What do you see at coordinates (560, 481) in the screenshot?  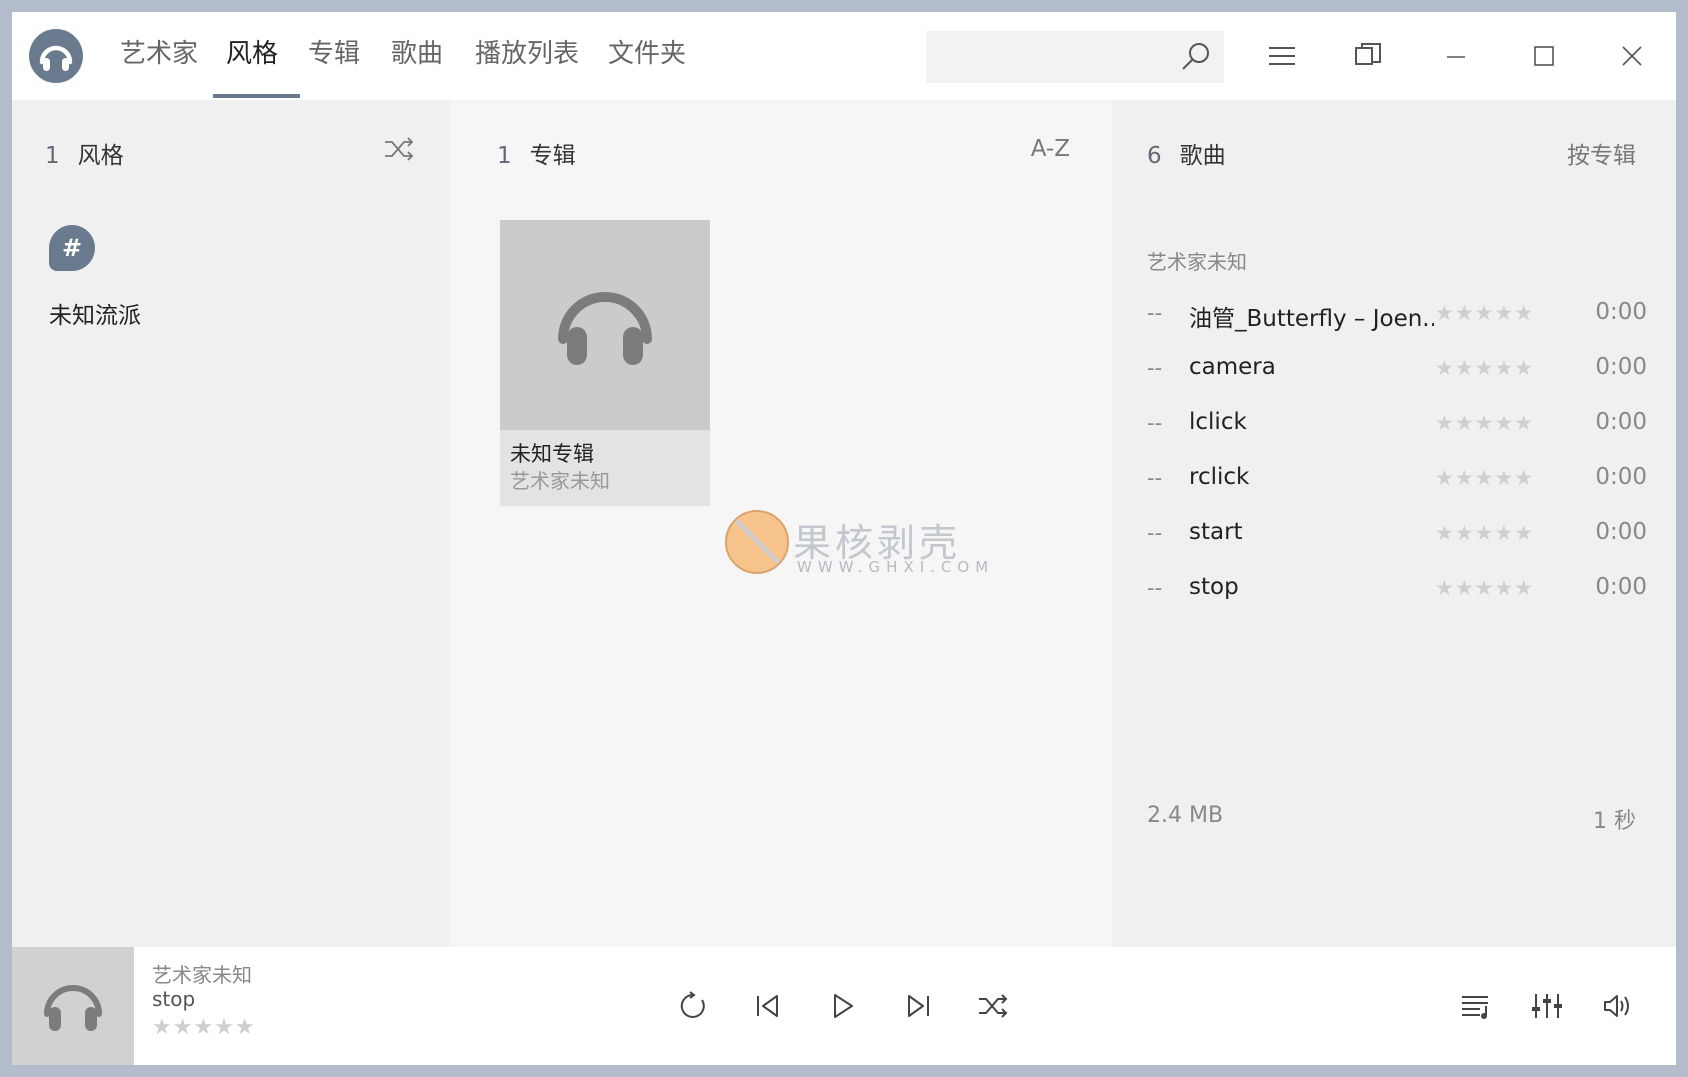 I see `album-artist: 艺术家未知` at bounding box center [560, 481].